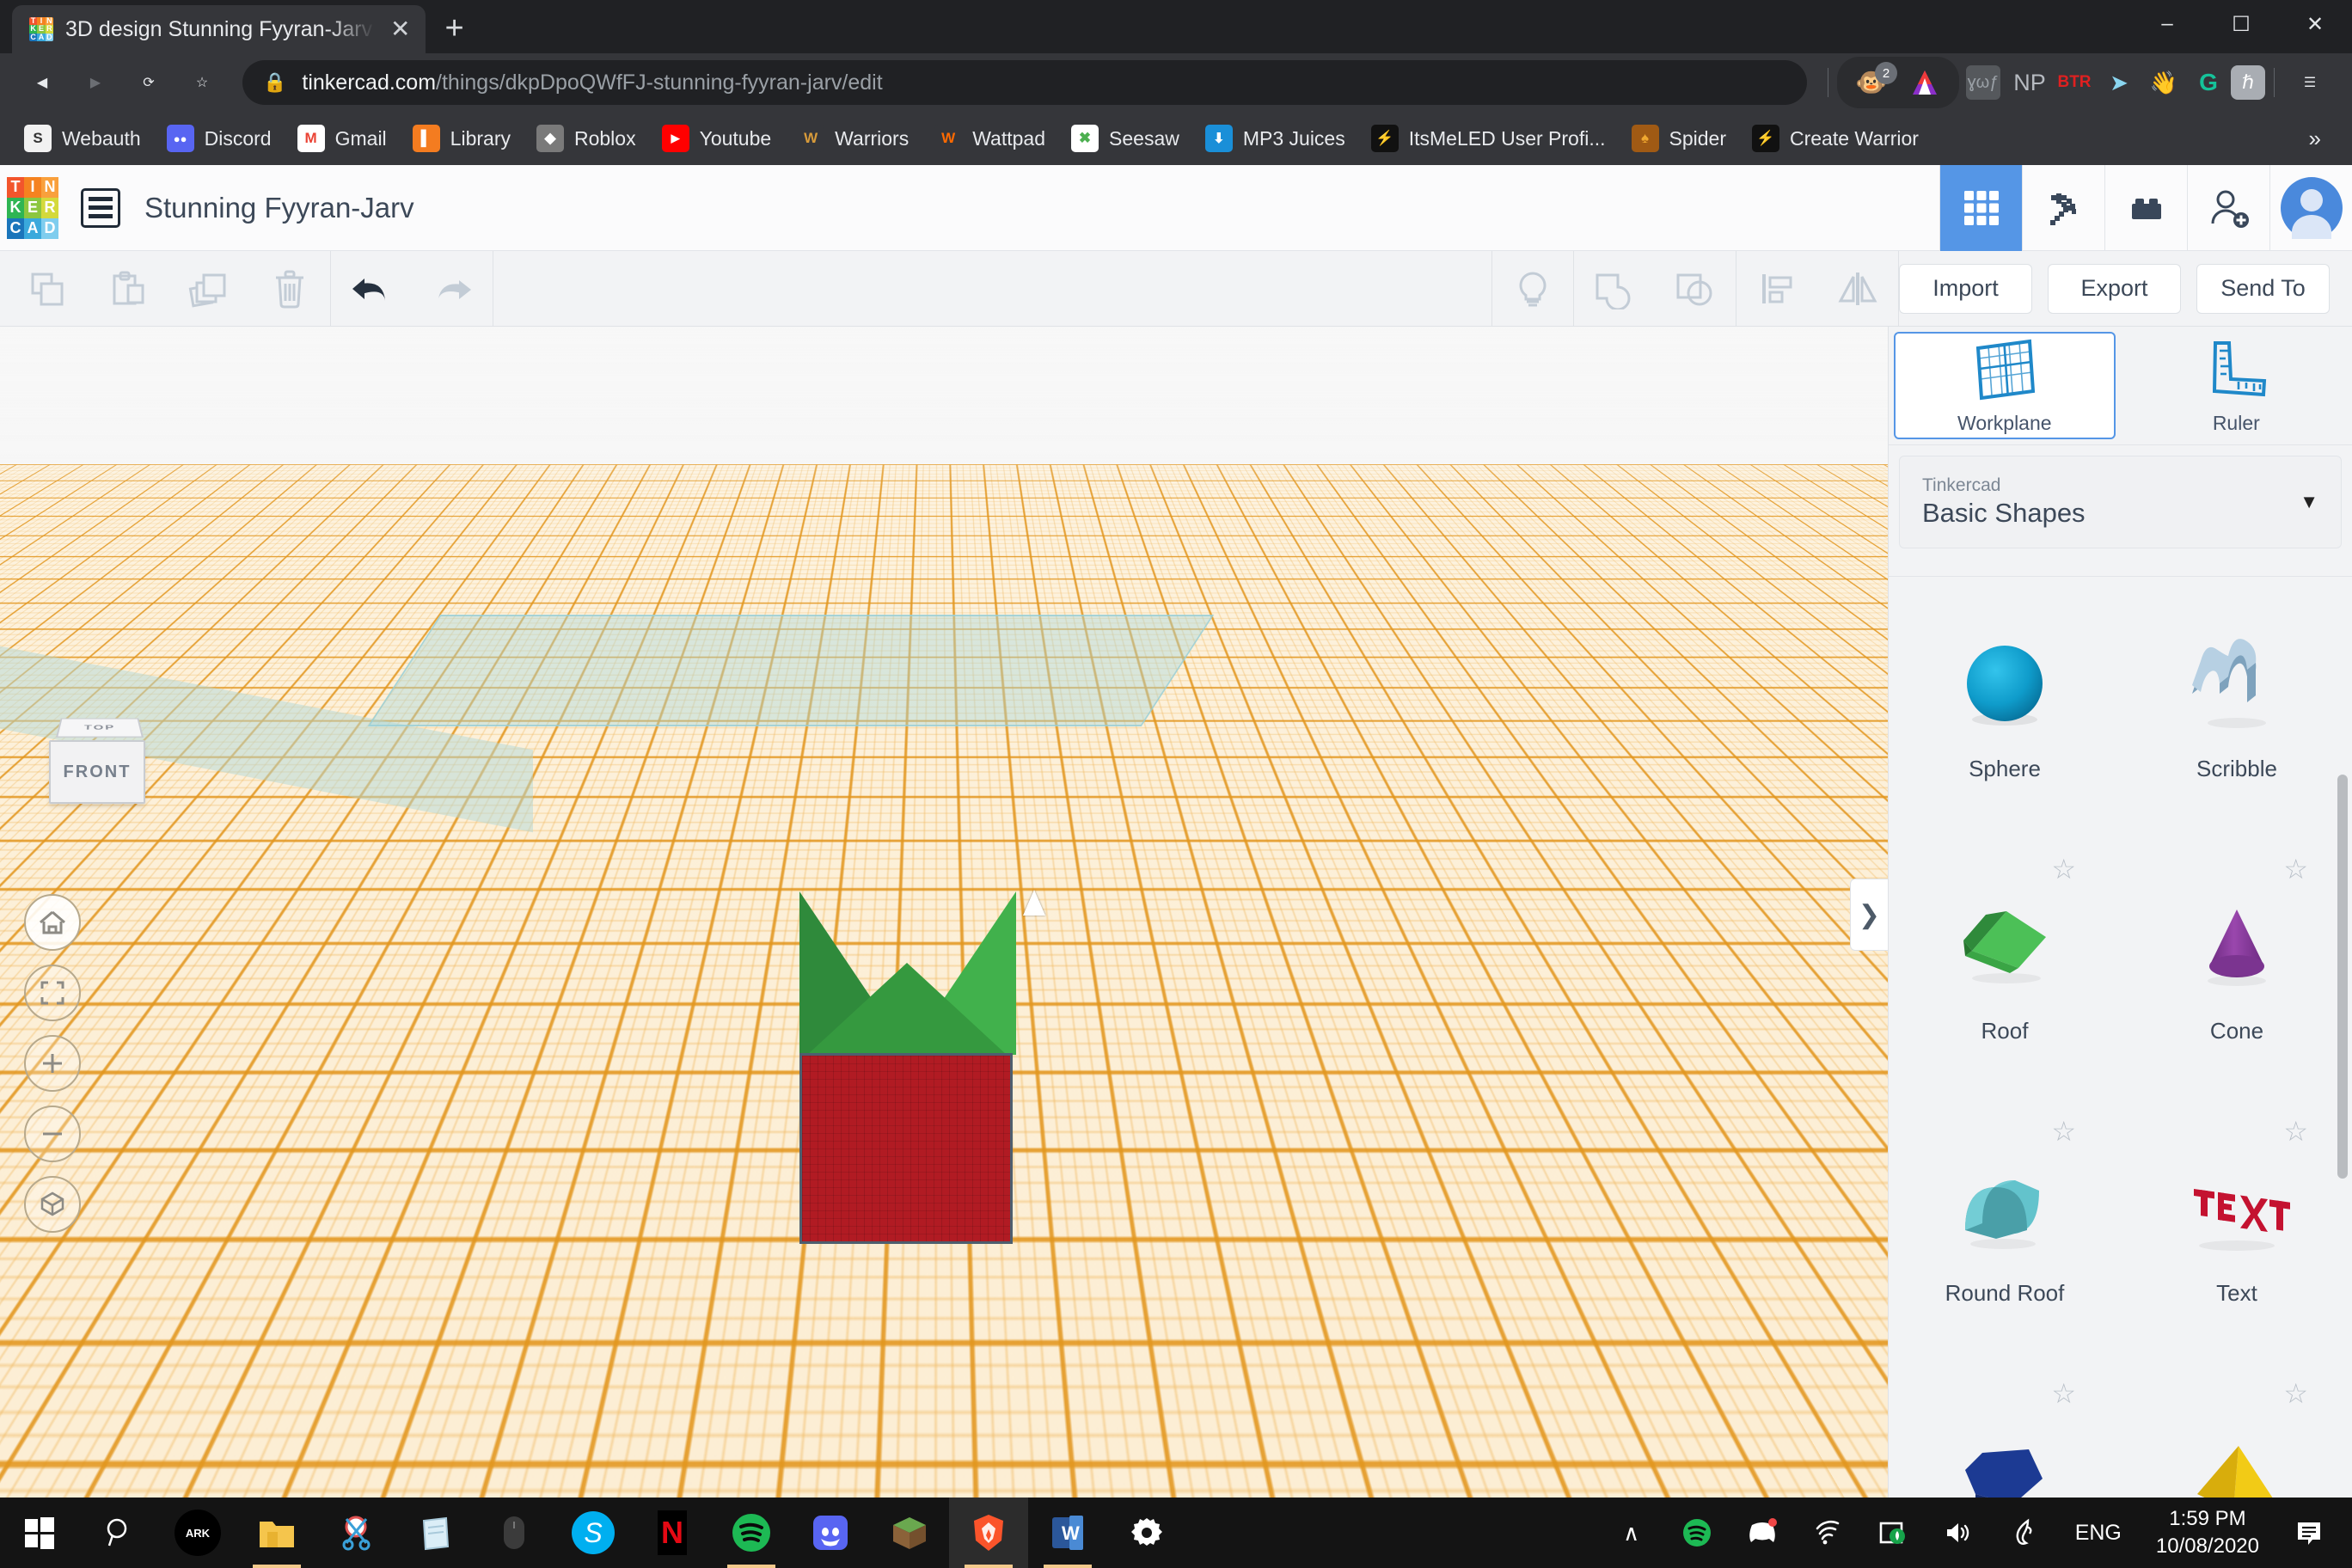 The width and height of the screenshot is (2352, 1568). I want to click on shape-item-pyramid: ☆, so click(2236, 1430).